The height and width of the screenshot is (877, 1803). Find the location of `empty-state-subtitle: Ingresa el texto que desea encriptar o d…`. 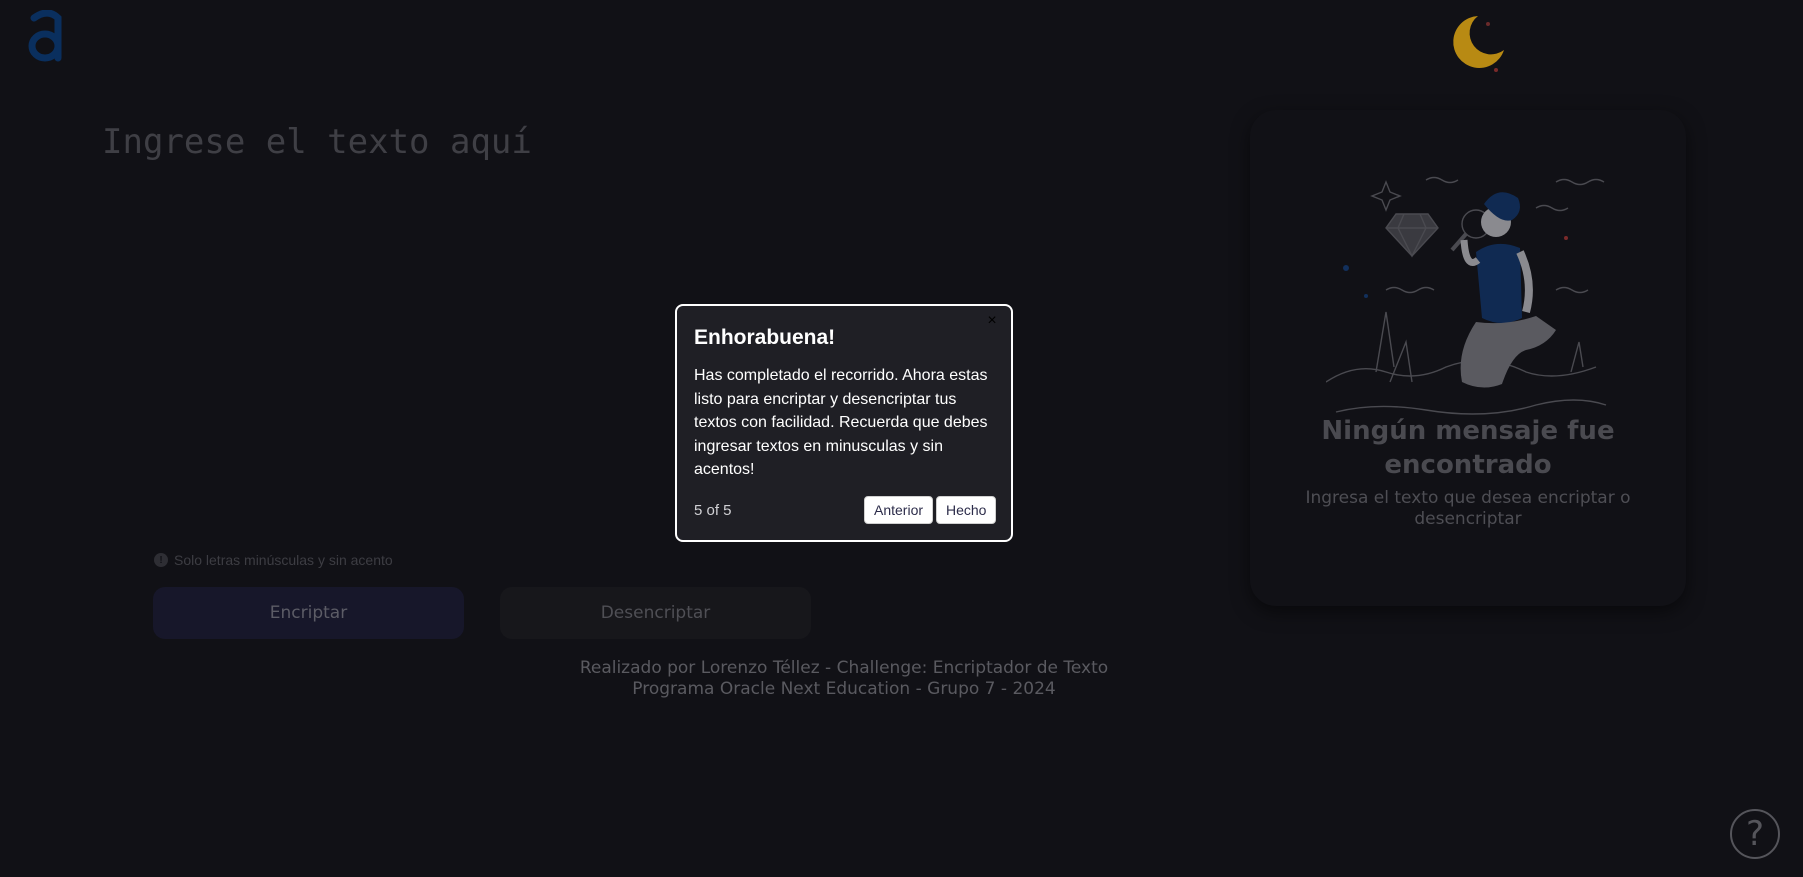

empty-state-subtitle: Ingresa el texto que desea encriptar o d… is located at coordinates (1468, 508).